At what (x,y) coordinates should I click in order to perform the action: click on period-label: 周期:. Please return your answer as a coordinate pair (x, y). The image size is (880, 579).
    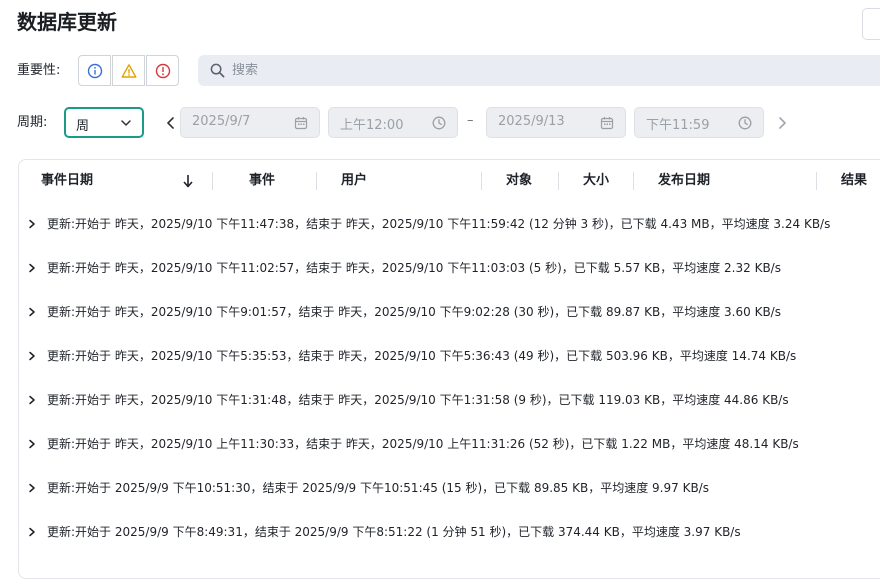
    Looking at the image, I should click on (32, 122).